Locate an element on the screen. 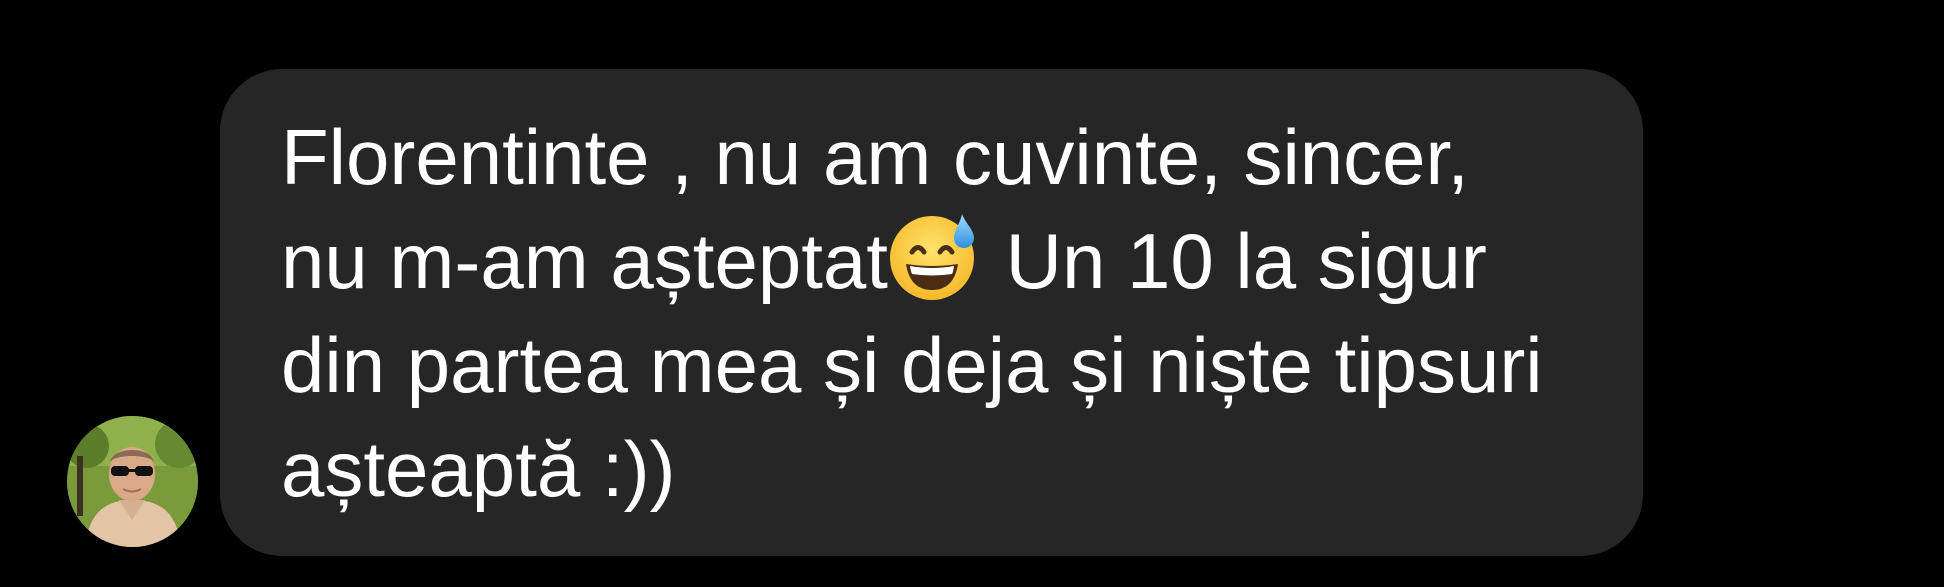 The height and width of the screenshot is (587, 1944). avatar-photo-icon is located at coordinates (132, 481).